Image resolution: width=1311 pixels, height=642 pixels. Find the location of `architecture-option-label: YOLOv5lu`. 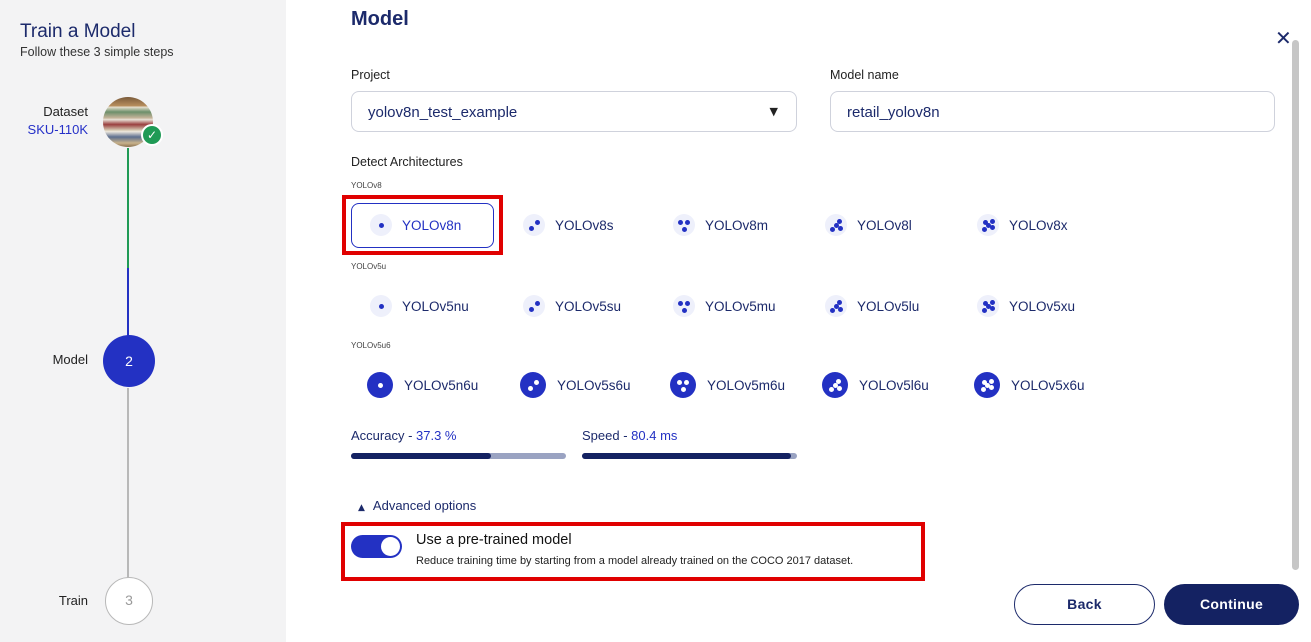

architecture-option-label: YOLOv5lu is located at coordinates (888, 306).